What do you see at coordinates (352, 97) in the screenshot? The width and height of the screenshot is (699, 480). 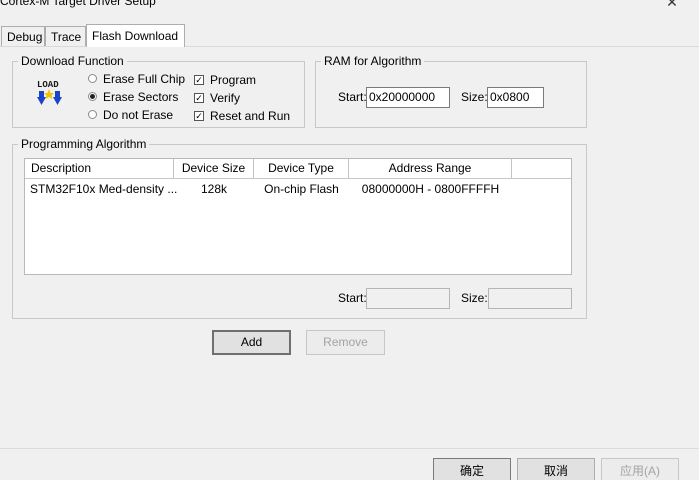 I see `ram-start-label: Start:` at bounding box center [352, 97].